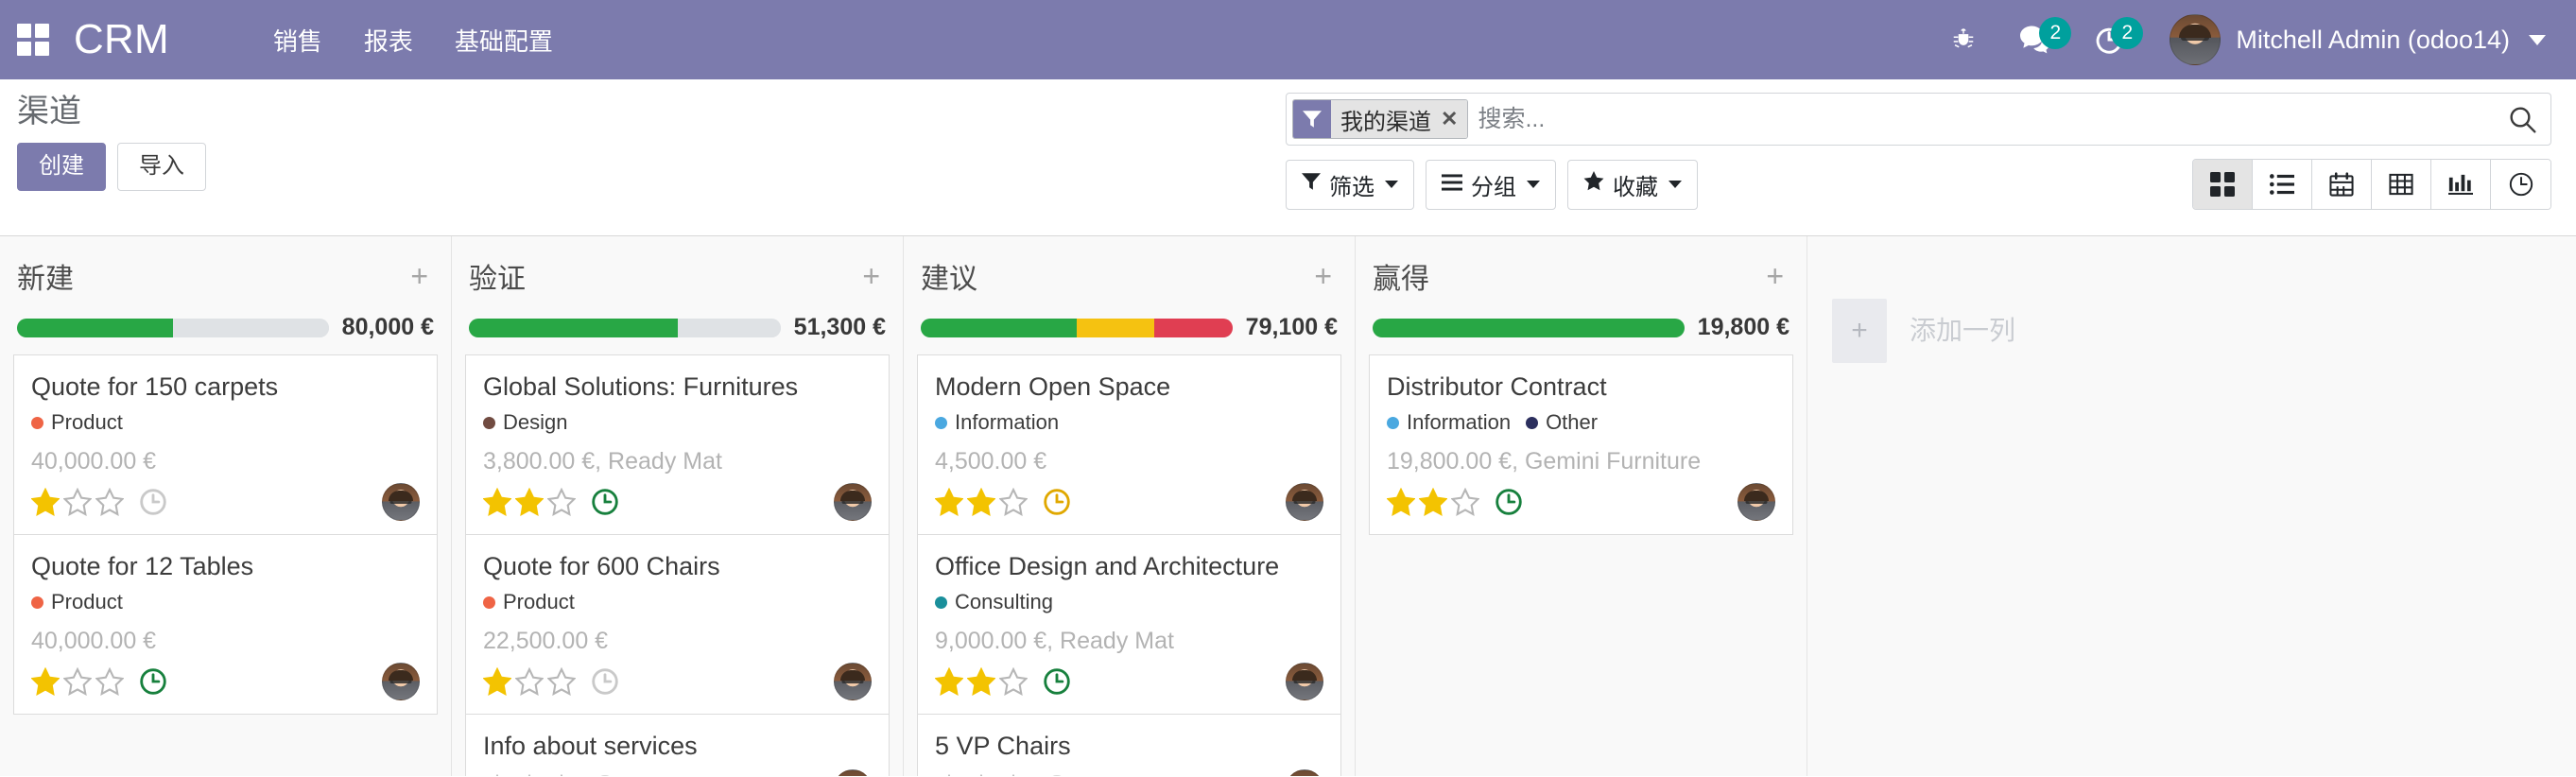  I want to click on debug-bug-icon, so click(1963, 40).